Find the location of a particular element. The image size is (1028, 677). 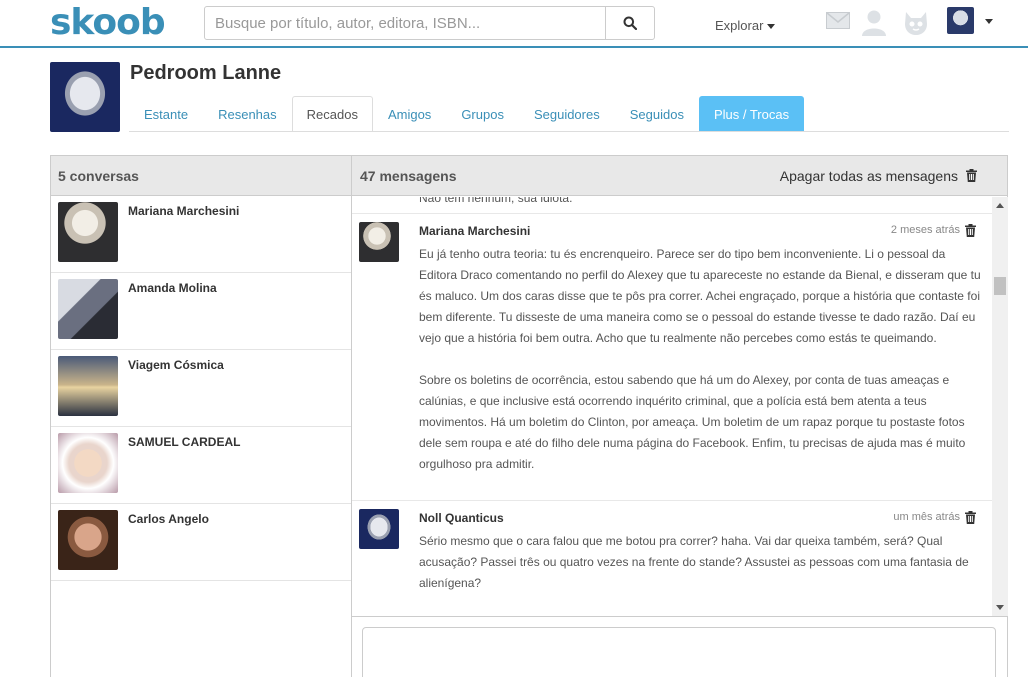

search-input is located at coordinates (405, 23).